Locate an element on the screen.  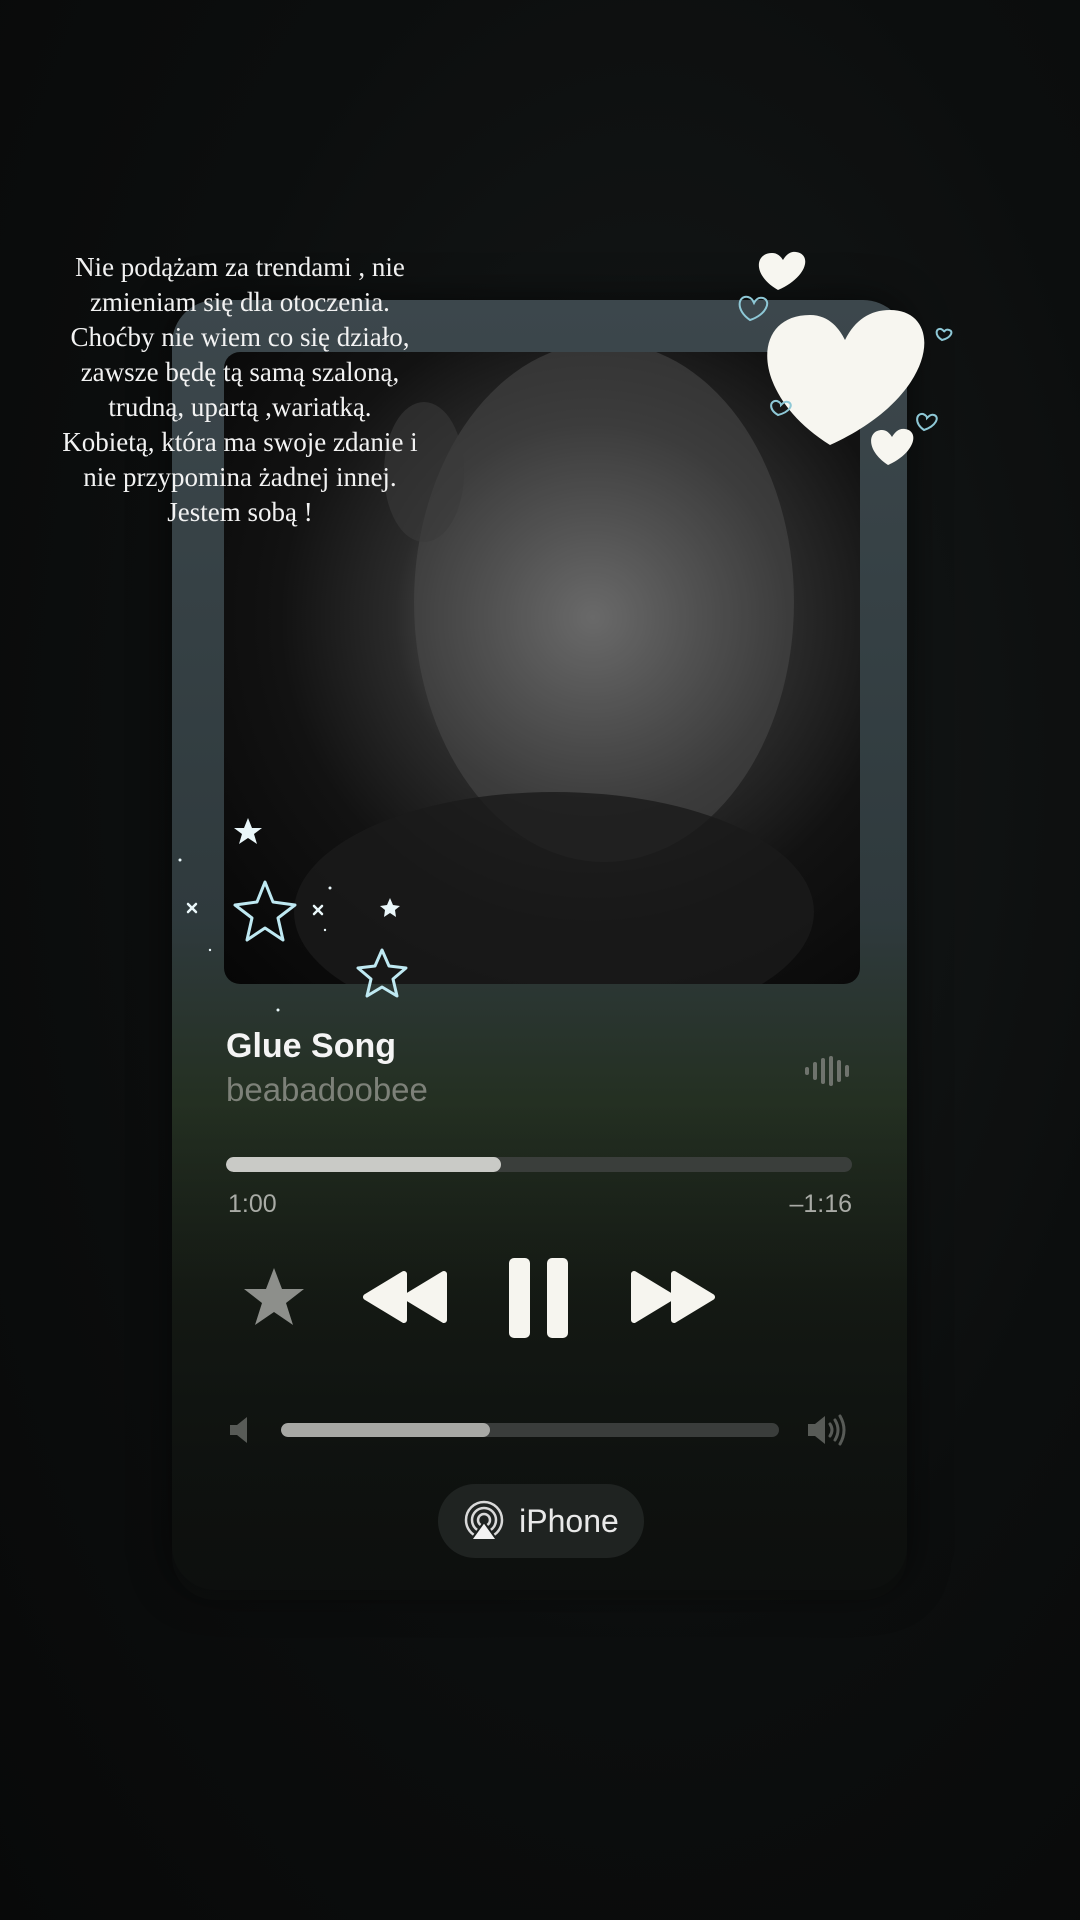
rewind-icon is located at coordinates (405, 1297).